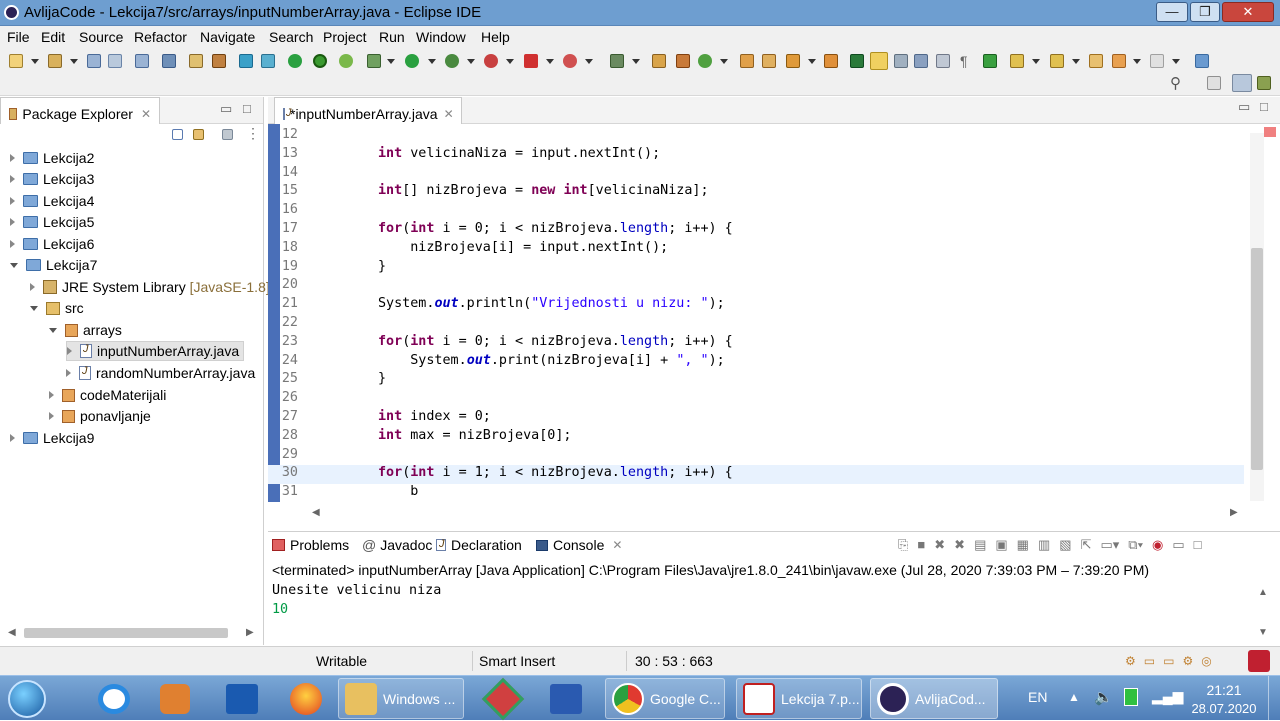 The image size is (1280, 721). I want to click on annotation-prev-icon, so click(1057, 61).